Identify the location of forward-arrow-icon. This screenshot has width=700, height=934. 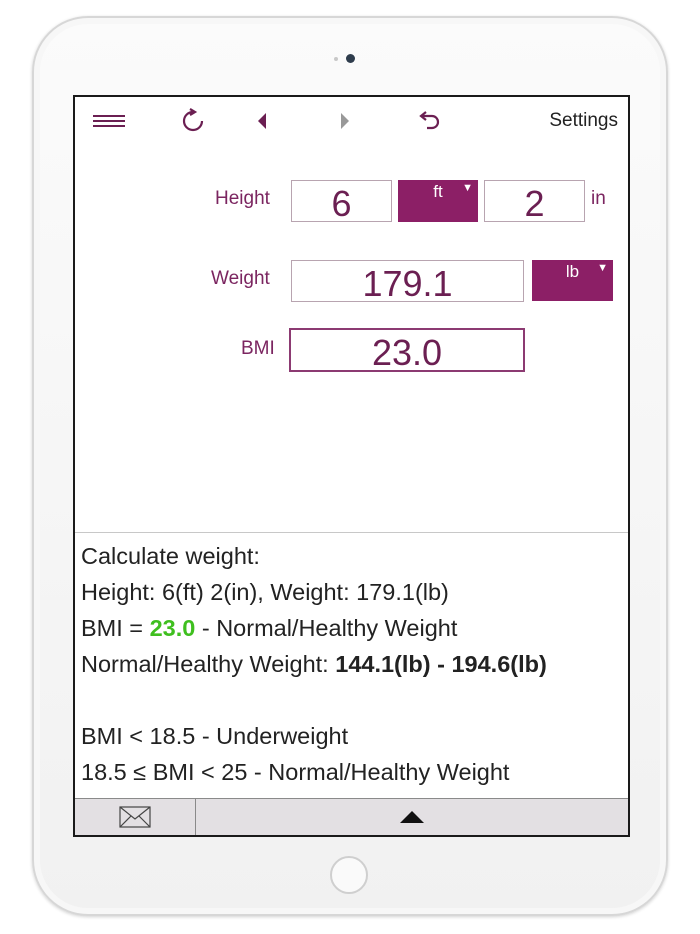
(345, 121).